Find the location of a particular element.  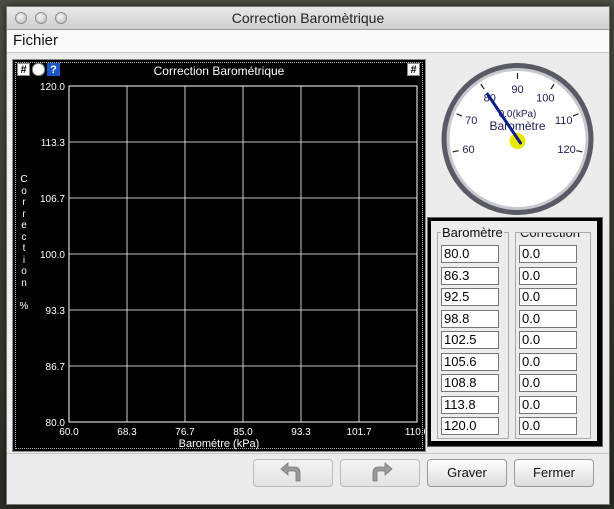

gauge-tick-label: 60 is located at coordinates (468, 150).